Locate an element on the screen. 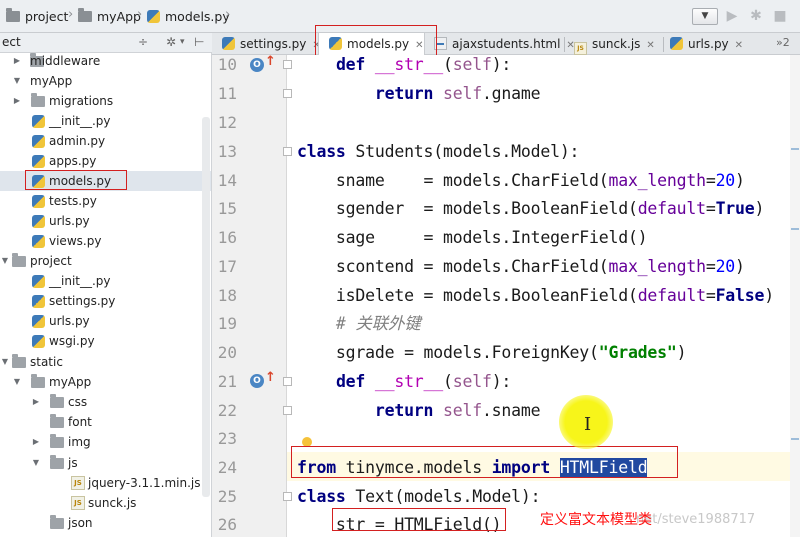  tree-item-img: ▶ img is located at coordinates (105, 442).